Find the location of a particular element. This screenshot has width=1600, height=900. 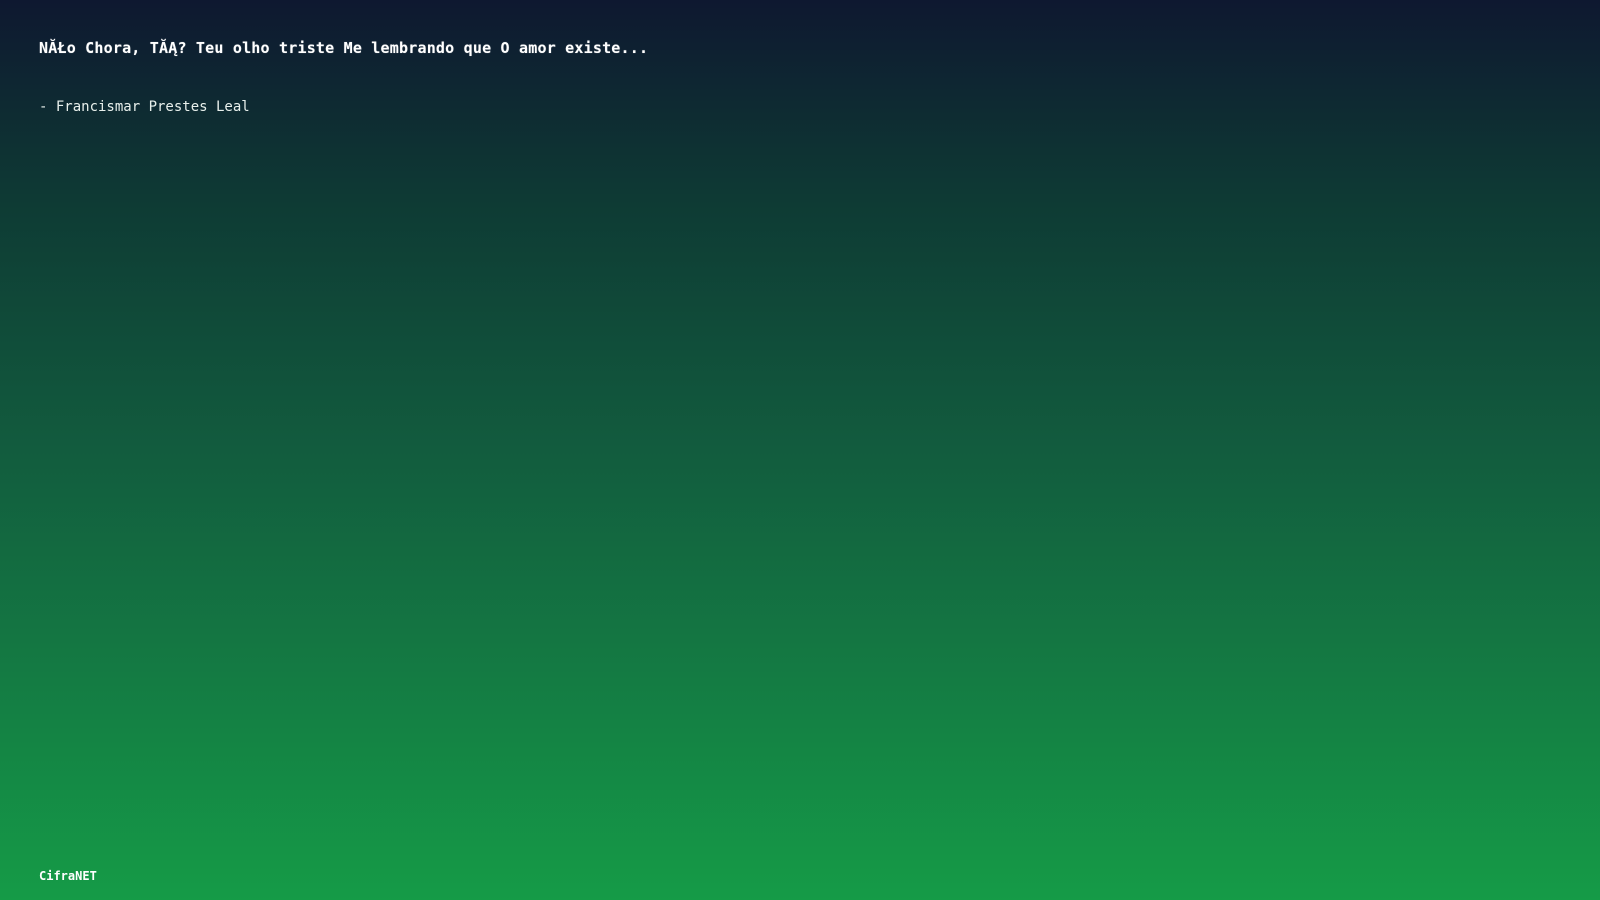

brand-label: CifraNET is located at coordinates (68, 876).